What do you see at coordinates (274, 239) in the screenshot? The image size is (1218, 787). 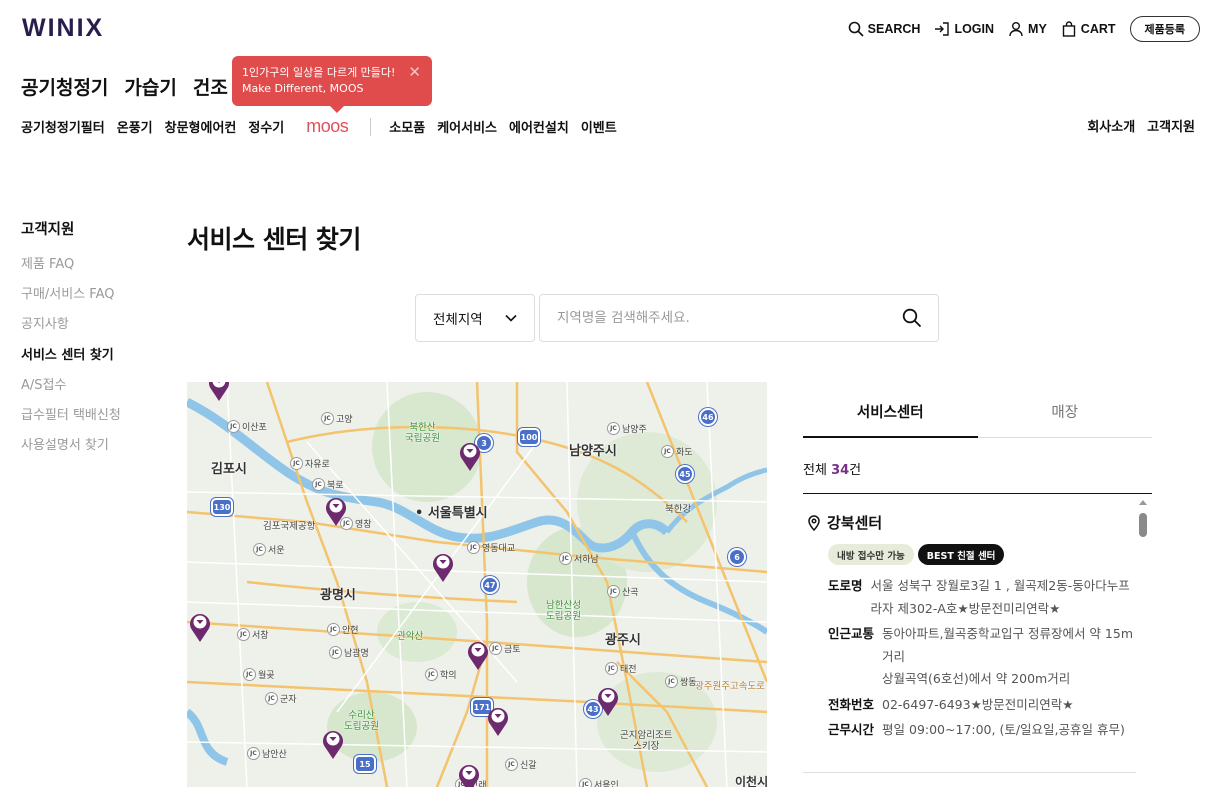 I see `page-title: 서비스 센터 찾기` at bounding box center [274, 239].